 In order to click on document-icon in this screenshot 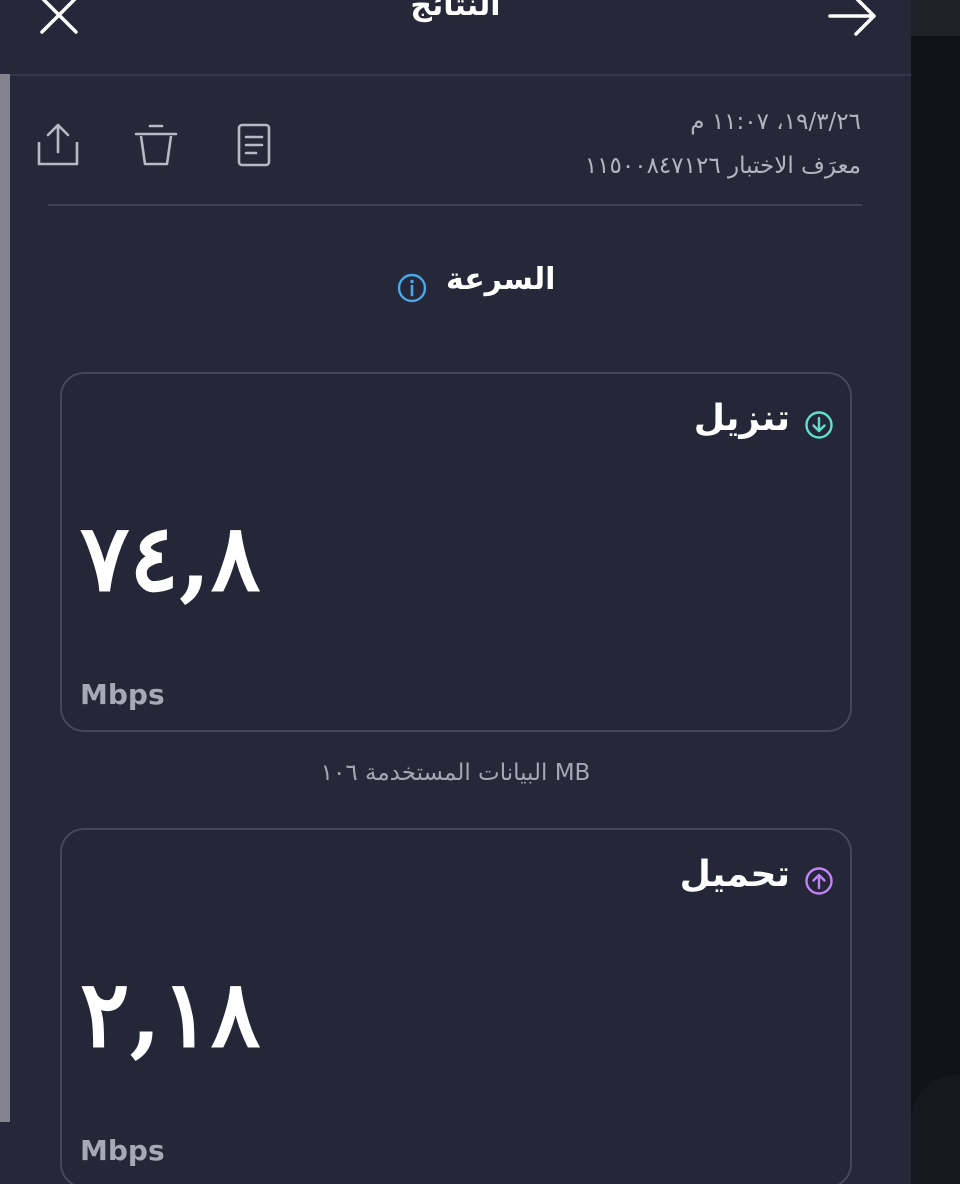, I will do `click(254, 146)`.